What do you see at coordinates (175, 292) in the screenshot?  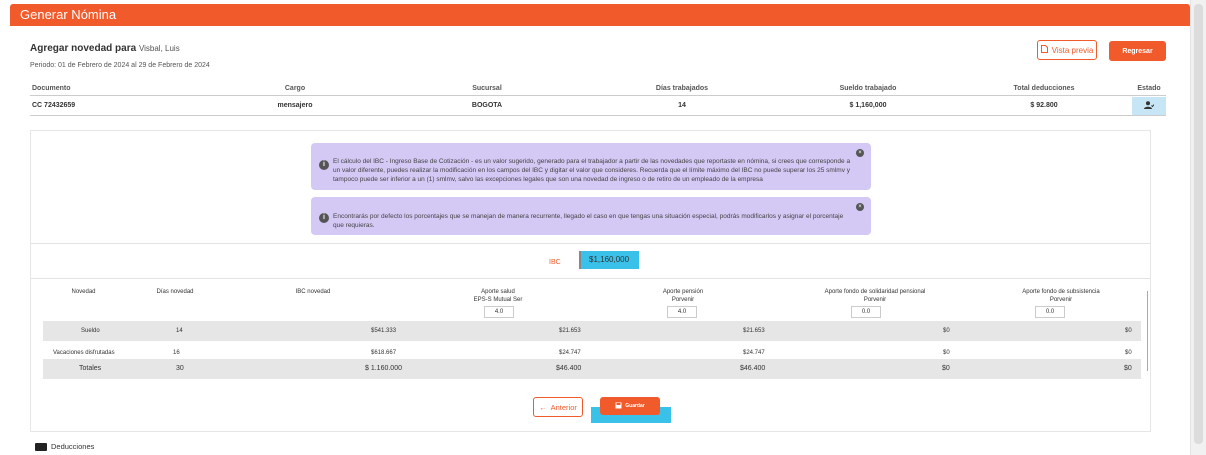 I see `head-dias: Días novedad` at bounding box center [175, 292].